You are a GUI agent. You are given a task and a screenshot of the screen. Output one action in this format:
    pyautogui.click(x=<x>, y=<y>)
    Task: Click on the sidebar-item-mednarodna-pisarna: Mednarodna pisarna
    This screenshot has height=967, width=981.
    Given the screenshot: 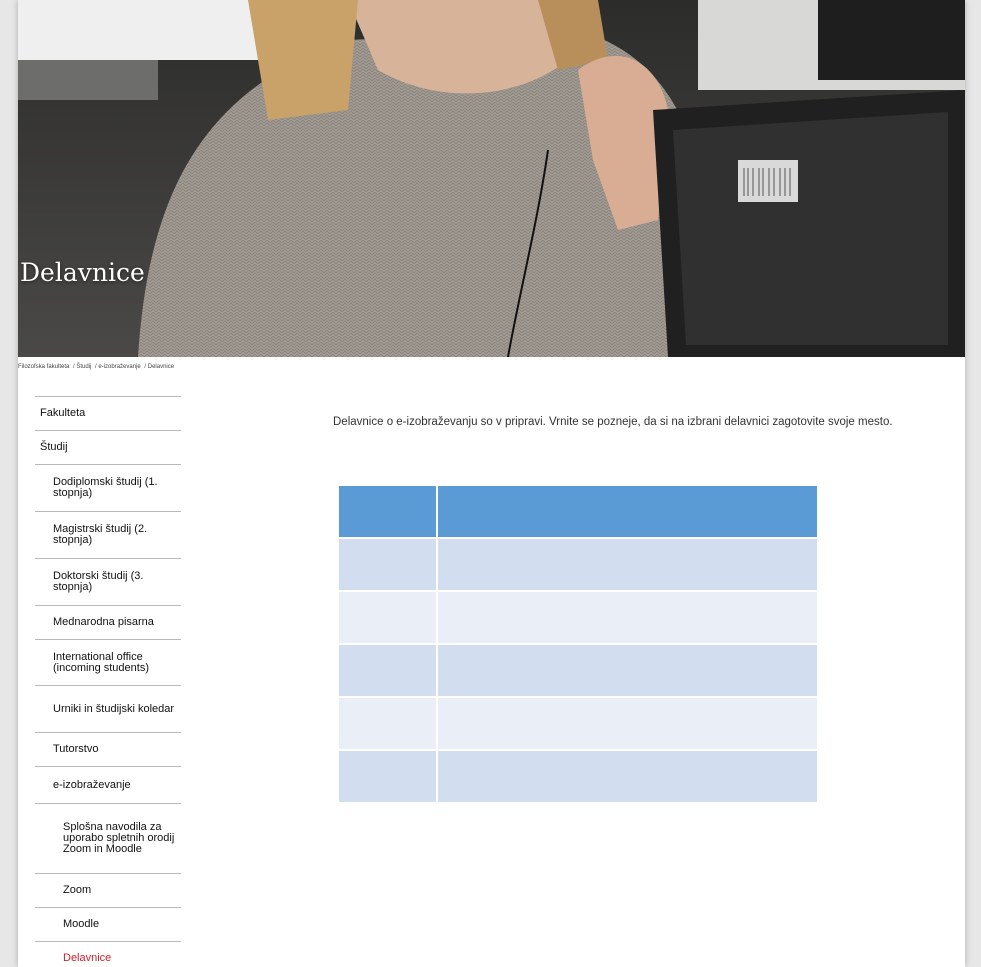 What is the action you would take?
    pyautogui.click(x=108, y=622)
    